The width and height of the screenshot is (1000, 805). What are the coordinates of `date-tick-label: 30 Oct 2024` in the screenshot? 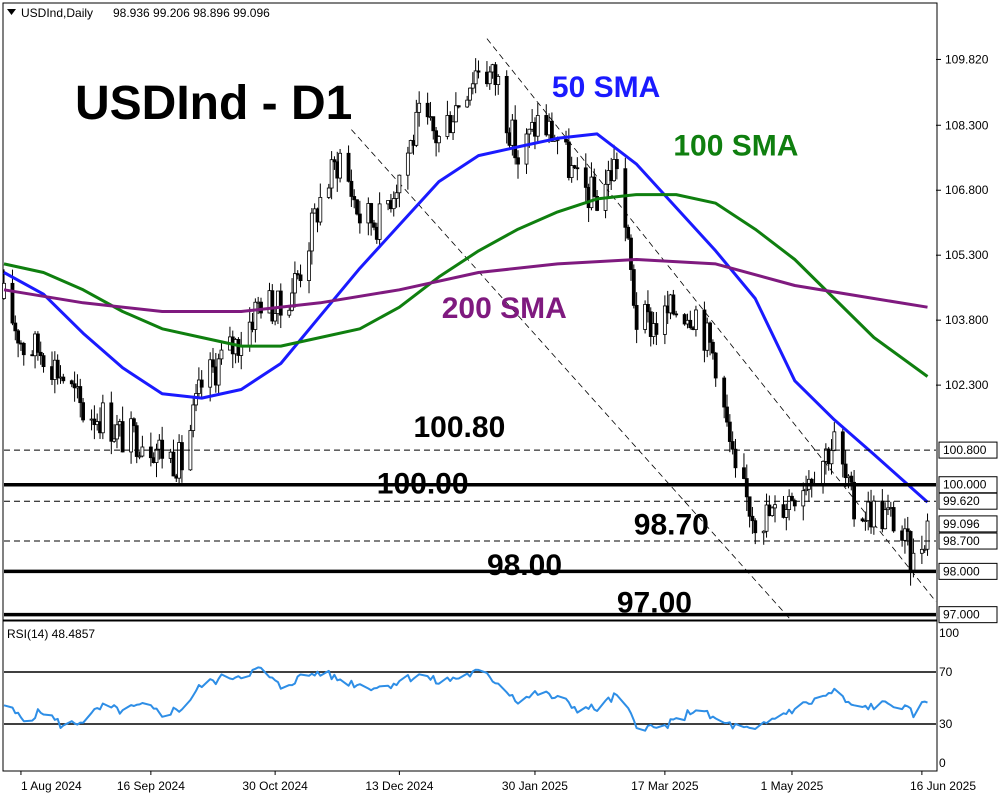 It's located at (275, 786).